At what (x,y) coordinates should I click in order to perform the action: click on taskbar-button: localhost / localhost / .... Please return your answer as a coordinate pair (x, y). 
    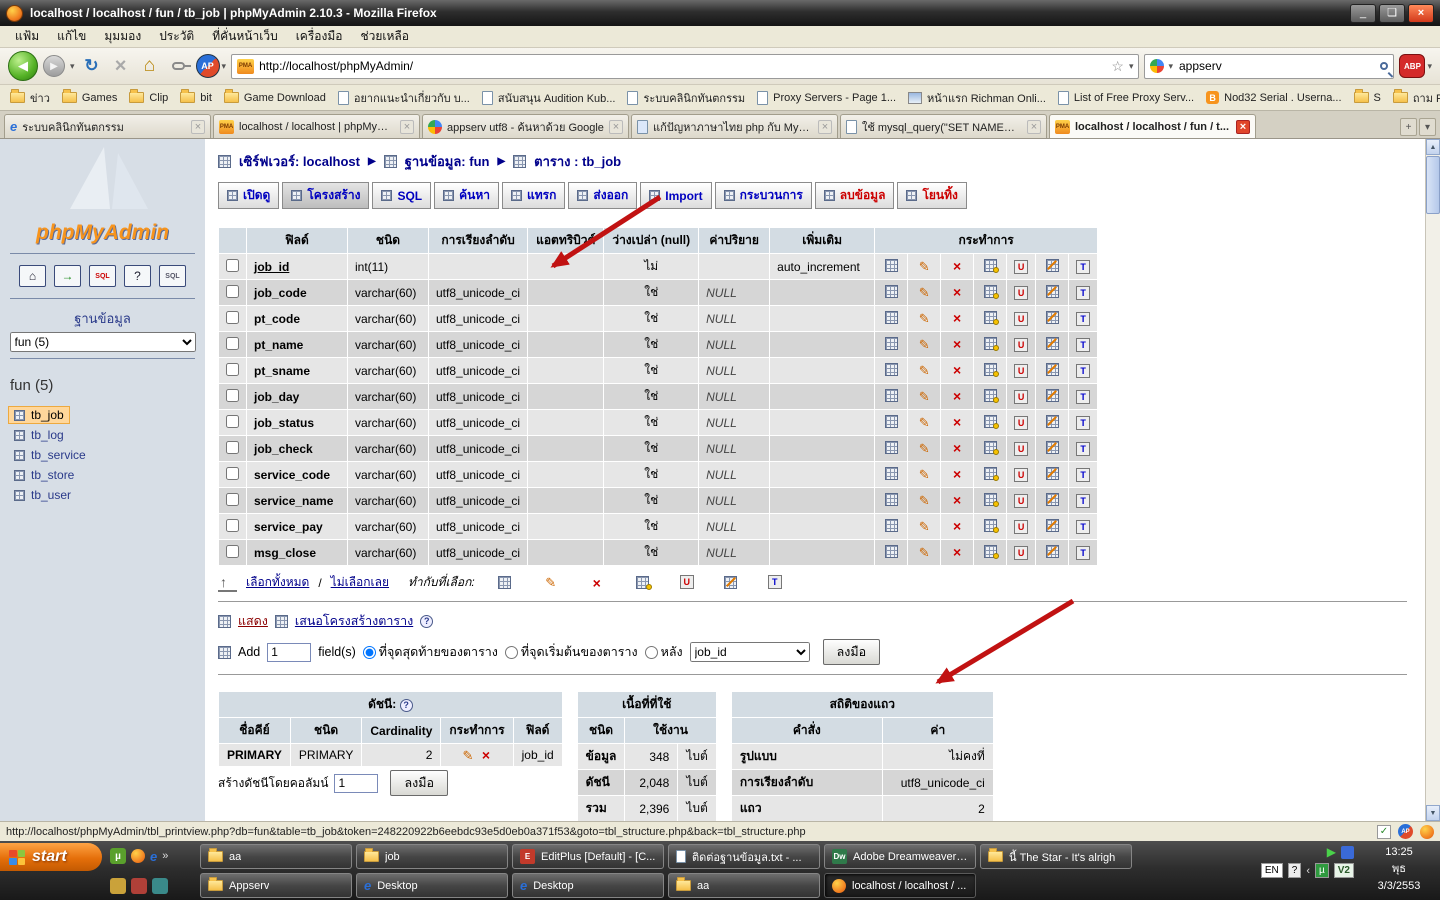
    Looking at the image, I should click on (900, 885).